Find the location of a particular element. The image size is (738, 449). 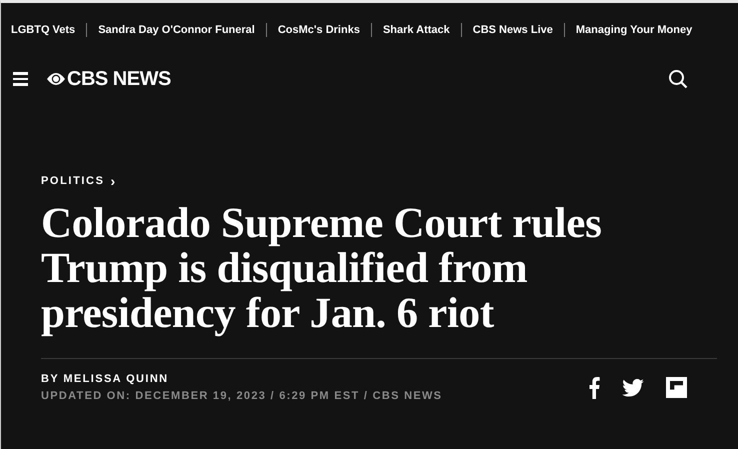

topic-link: Managing Your Money is located at coordinates (634, 30).